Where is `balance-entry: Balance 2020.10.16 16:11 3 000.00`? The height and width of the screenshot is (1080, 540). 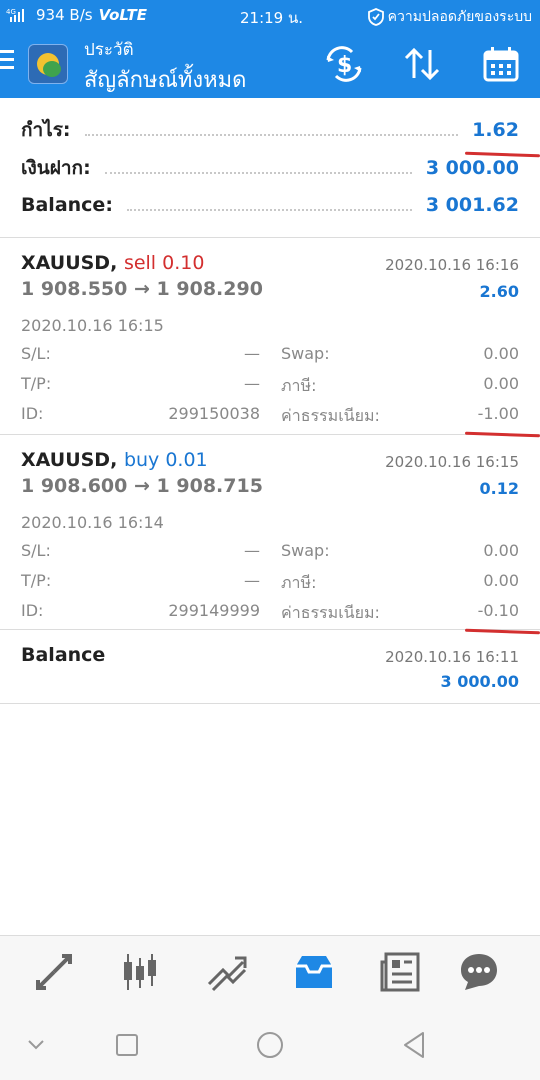
balance-entry: Balance 2020.10.16 16:11 3 000.00 is located at coordinates (270, 667).